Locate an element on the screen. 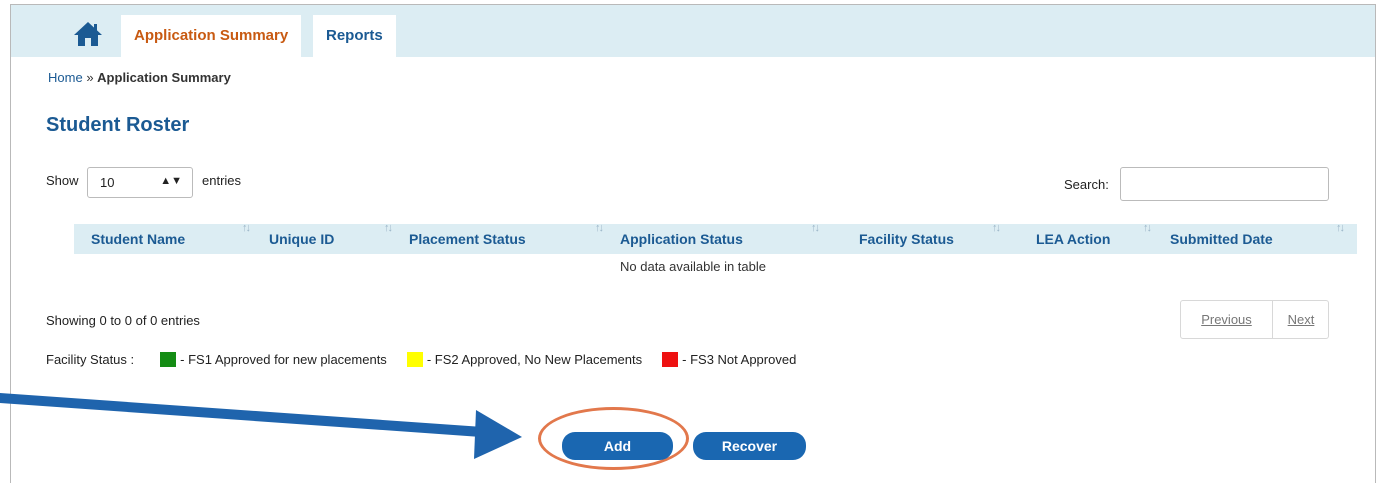  column-header-unique-id: Unique ID is located at coordinates (301, 239).